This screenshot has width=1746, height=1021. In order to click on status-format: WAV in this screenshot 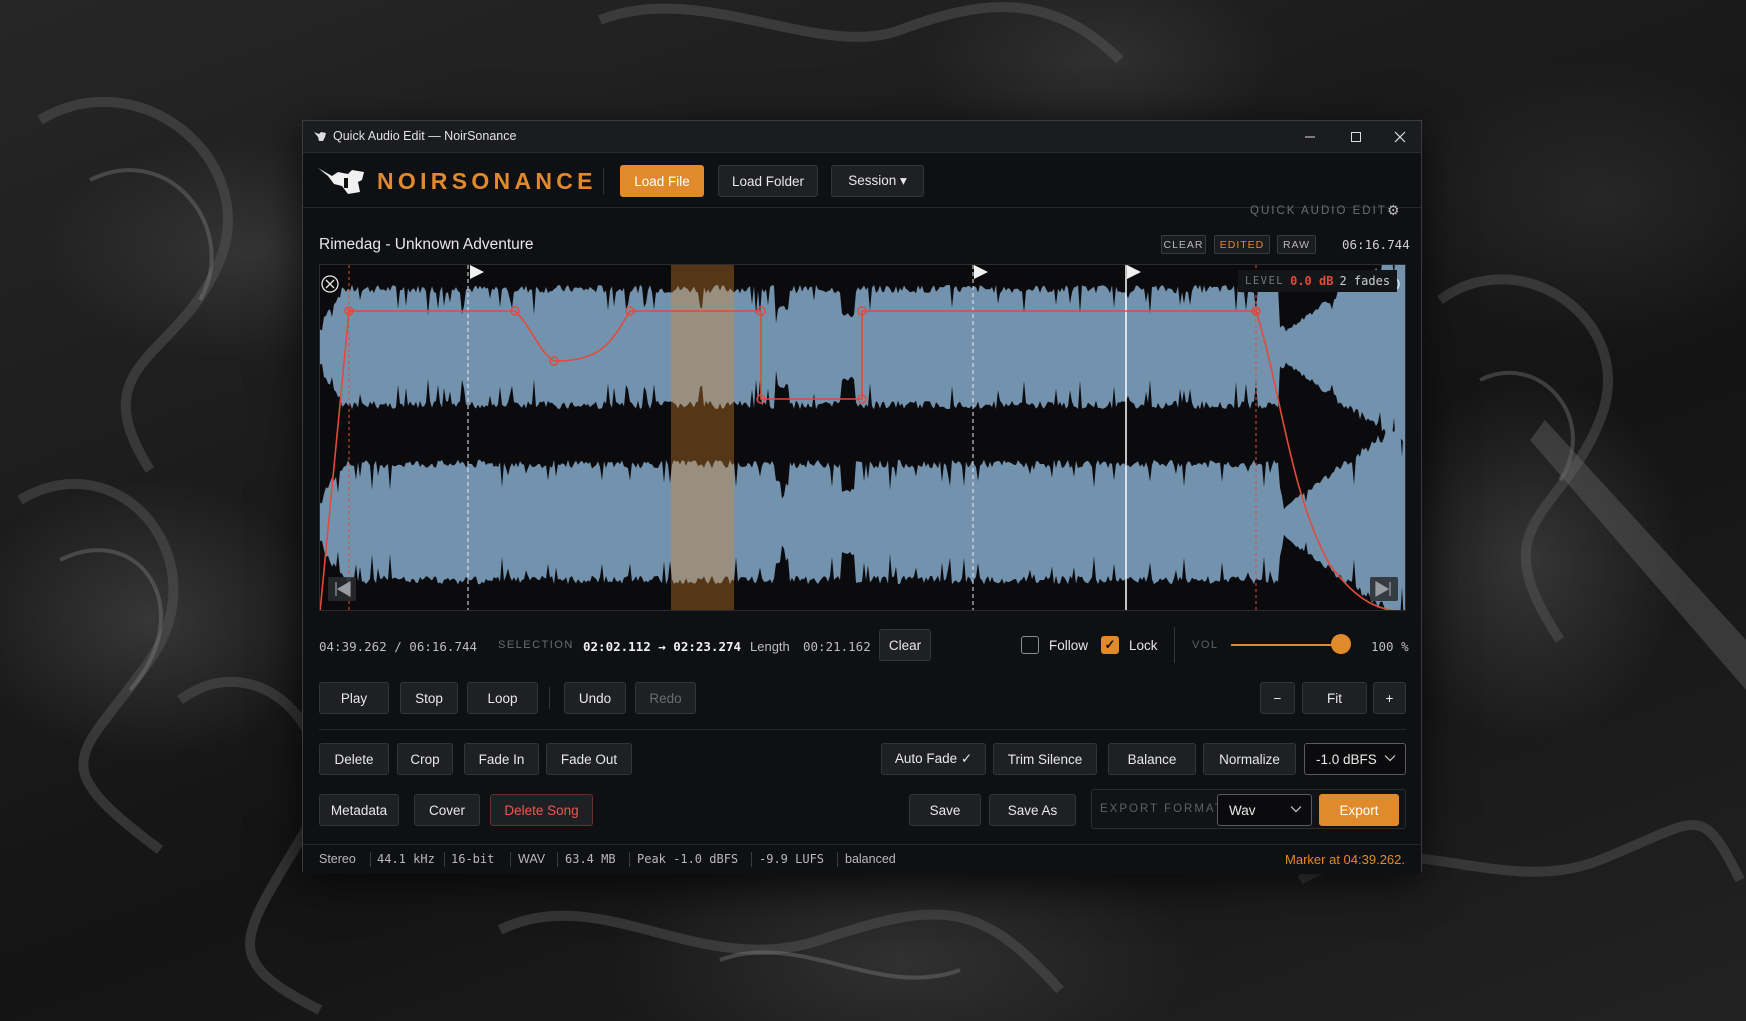, I will do `click(532, 859)`.